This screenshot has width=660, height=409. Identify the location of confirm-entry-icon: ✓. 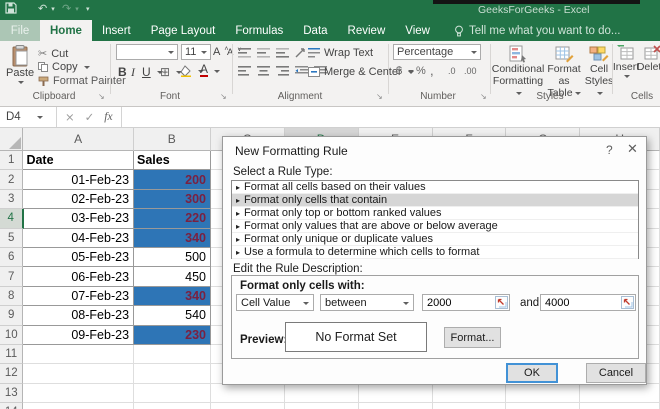
(90, 117).